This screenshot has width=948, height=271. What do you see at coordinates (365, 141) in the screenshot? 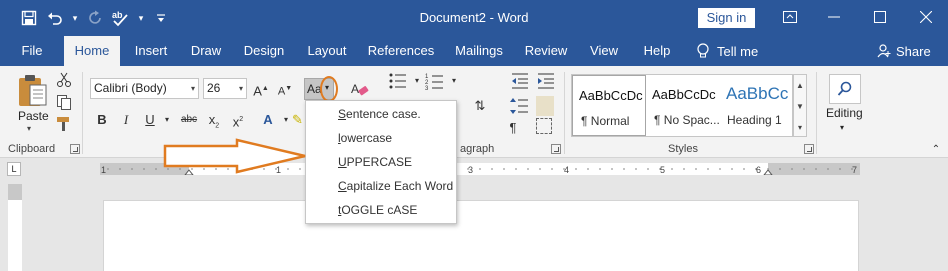
I see `menu-item-lowercase: lowercase` at bounding box center [365, 141].